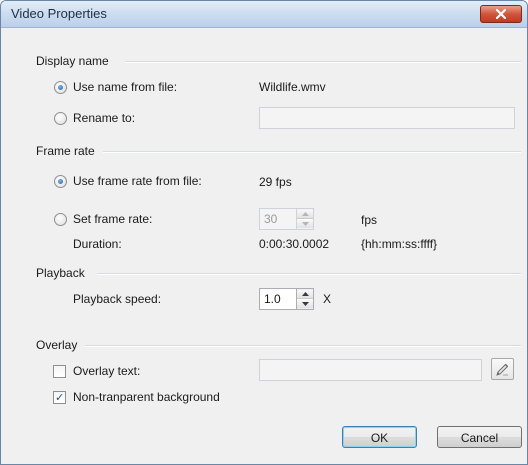 This screenshot has height=465, width=528. What do you see at coordinates (72, 61) in the screenshot?
I see `display-name-group-label: Display name` at bounding box center [72, 61].